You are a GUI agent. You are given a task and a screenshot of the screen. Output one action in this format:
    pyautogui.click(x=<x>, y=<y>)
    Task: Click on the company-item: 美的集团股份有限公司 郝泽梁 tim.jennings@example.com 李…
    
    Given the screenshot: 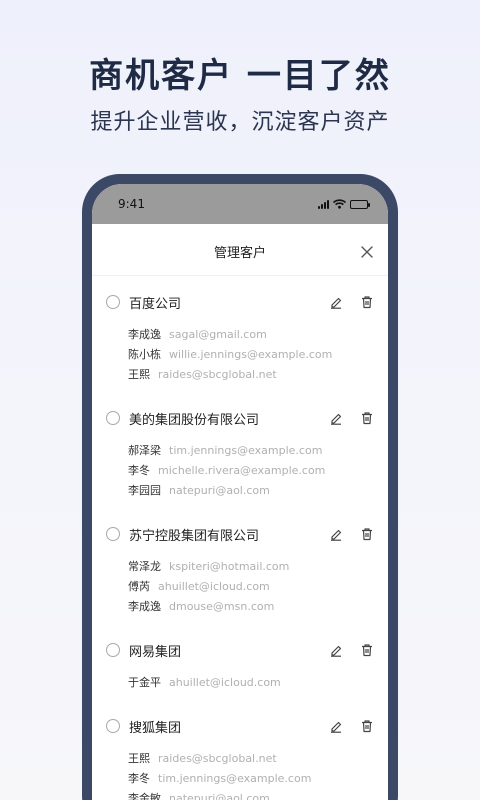 What is the action you would take?
    pyautogui.click(x=240, y=452)
    